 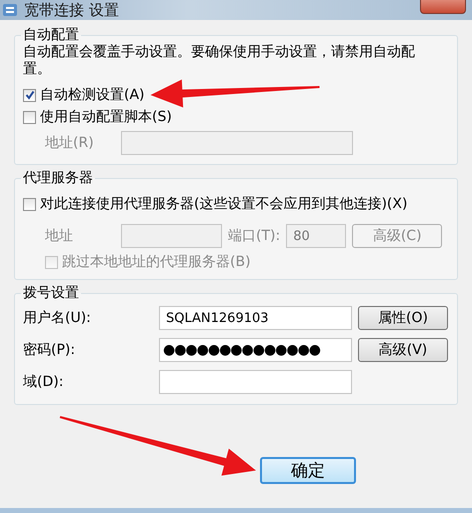 I want to click on group-heading: 自动配置, so click(x=51, y=35).